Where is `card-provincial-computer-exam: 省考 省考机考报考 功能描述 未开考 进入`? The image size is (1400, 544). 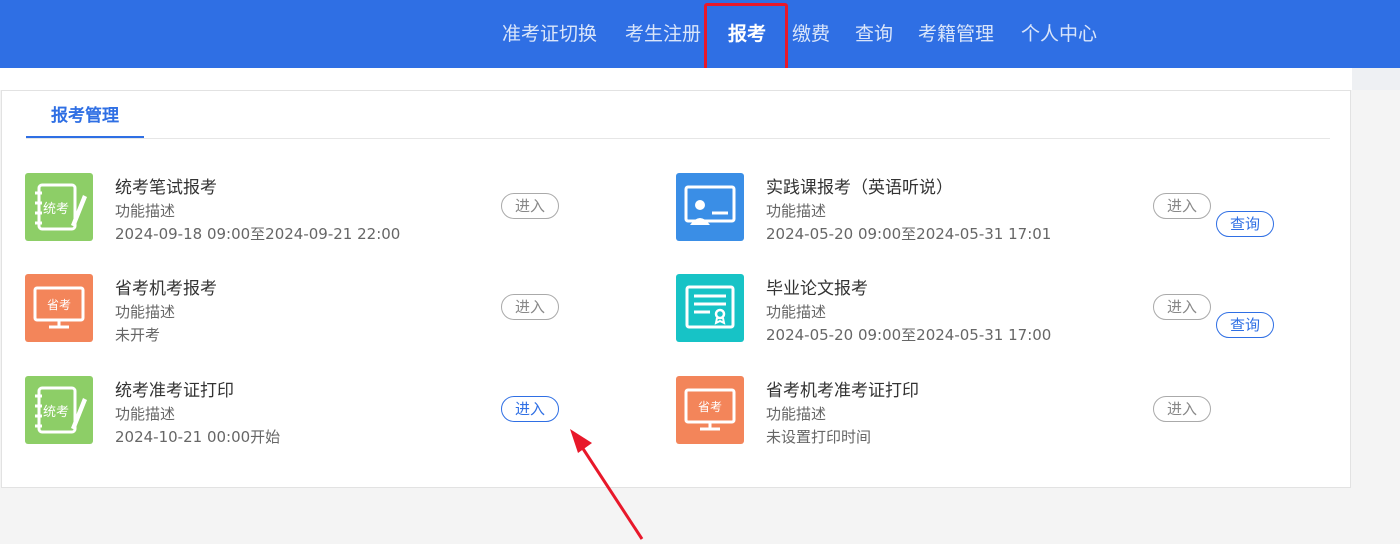
card-provincial-computer-exam: 省考 省考机考报考 功能描述 未开考 进入 is located at coordinates (345, 309).